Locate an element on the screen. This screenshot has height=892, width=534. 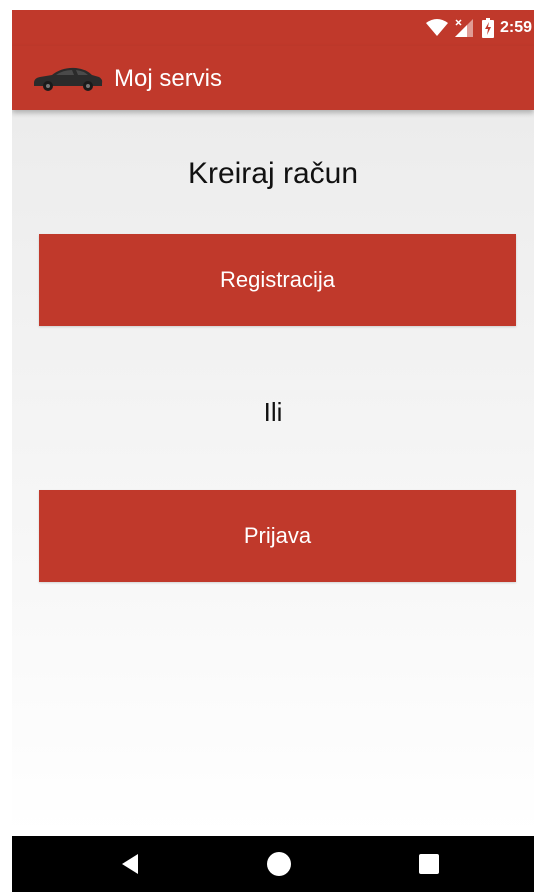
cell-signal-icon is located at coordinates (464, 28).